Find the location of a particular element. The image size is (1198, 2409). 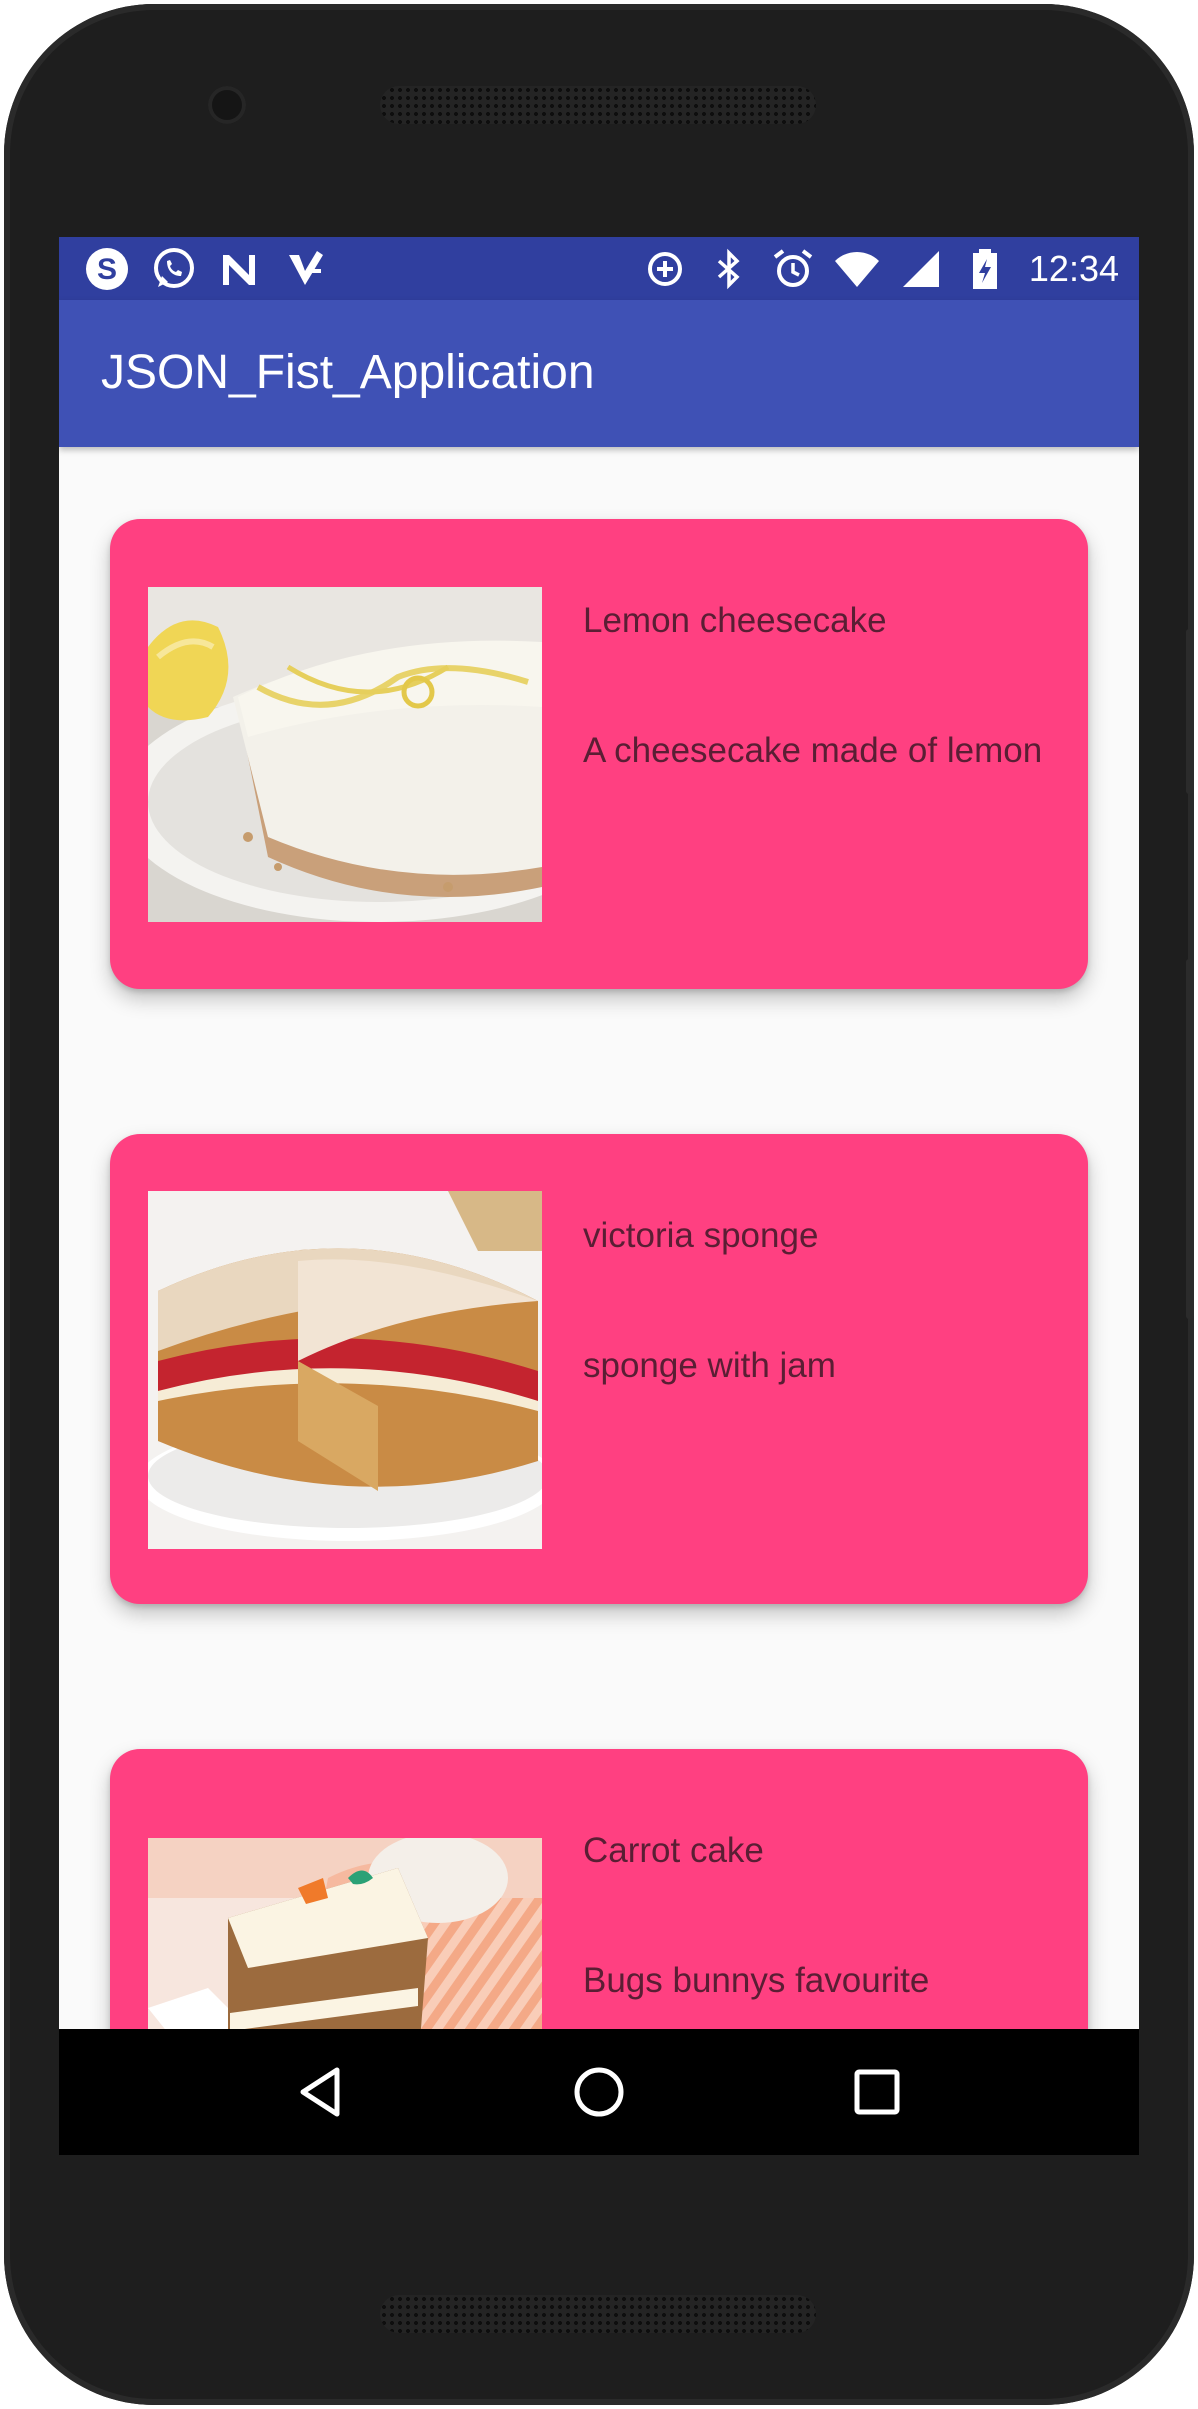

volume-button is located at coordinates (1190, 711).